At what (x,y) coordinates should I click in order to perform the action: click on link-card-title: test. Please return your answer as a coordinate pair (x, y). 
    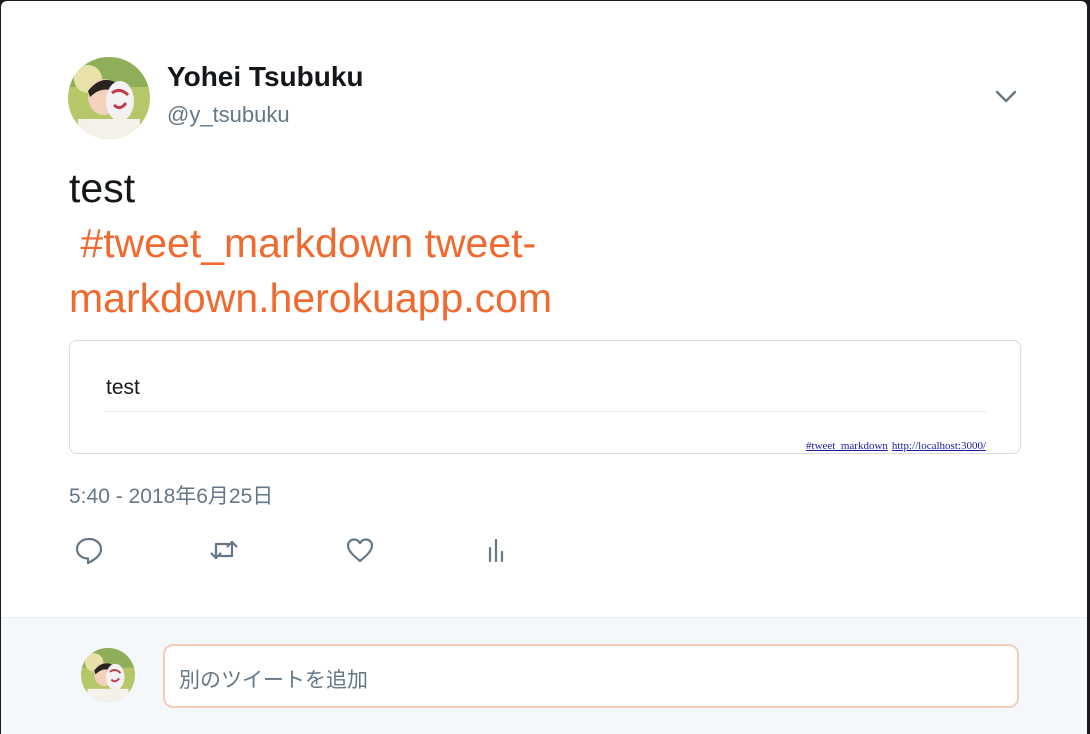
    Looking at the image, I should click on (123, 387).